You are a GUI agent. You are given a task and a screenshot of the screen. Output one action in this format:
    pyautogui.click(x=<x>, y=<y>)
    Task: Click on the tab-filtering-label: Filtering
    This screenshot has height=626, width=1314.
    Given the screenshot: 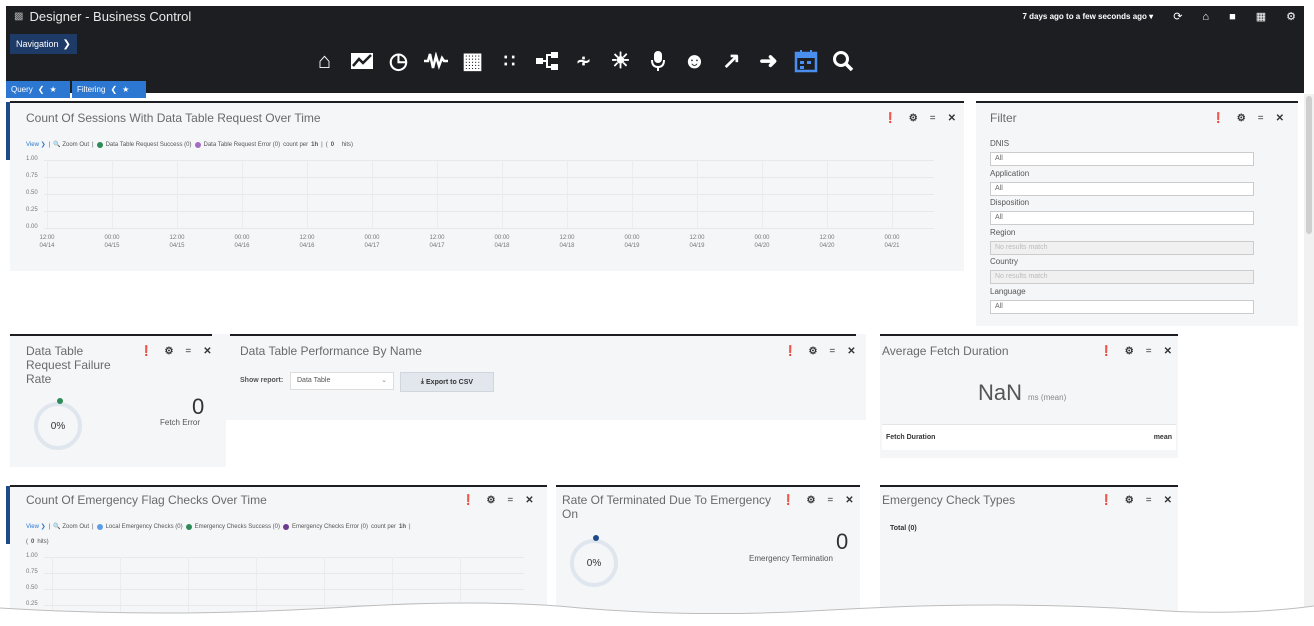 What is the action you would take?
    pyautogui.click(x=91, y=89)
    